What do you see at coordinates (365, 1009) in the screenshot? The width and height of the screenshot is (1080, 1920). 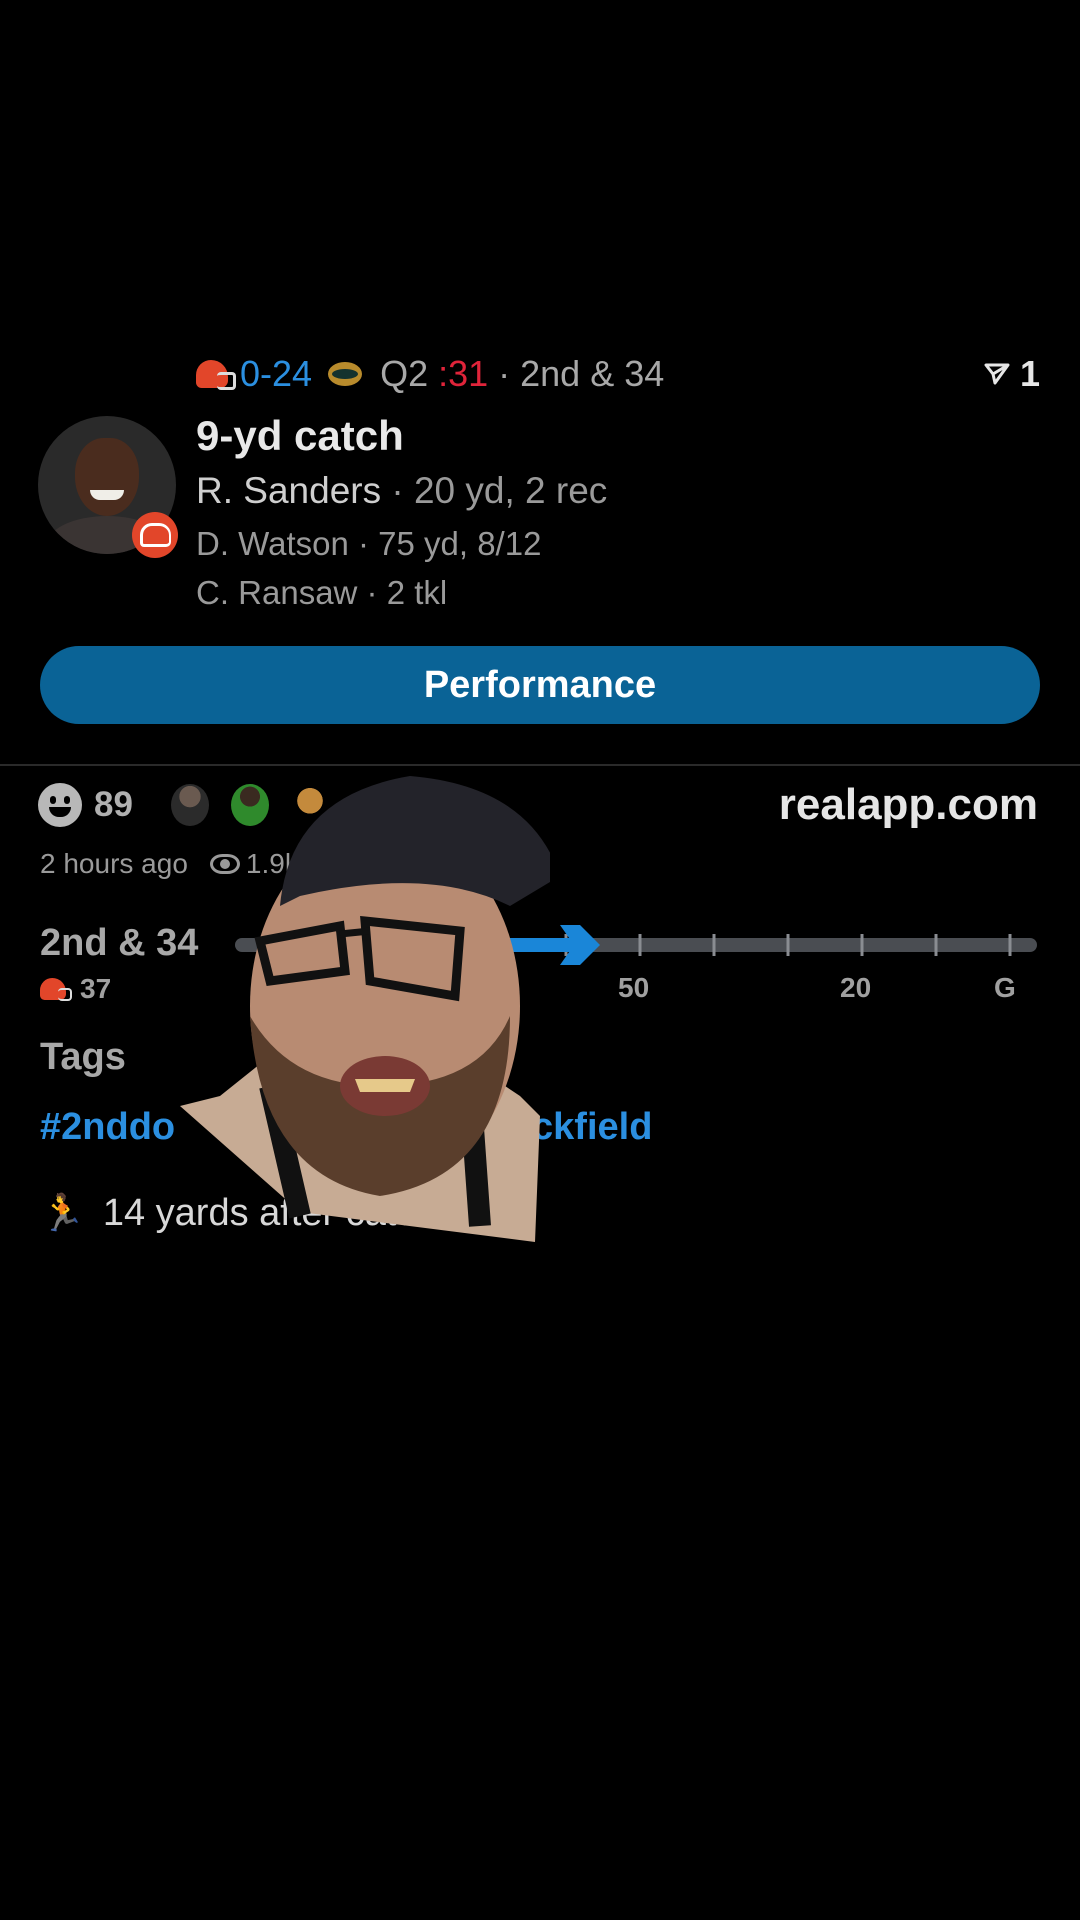 I see `person-photo-overlay` at bounding box center [365, 1009].